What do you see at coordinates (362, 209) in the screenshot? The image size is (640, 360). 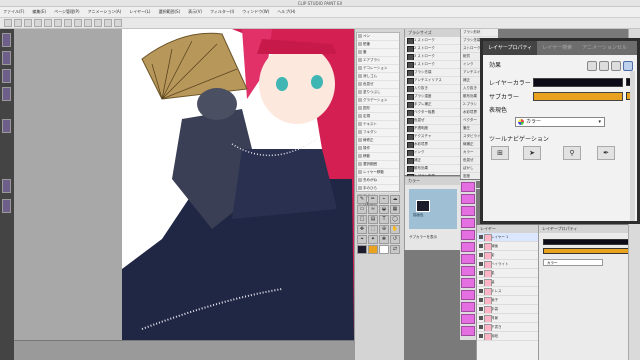 I see `eraser-tool-icon: ▭` at bounding box center [362, 209].